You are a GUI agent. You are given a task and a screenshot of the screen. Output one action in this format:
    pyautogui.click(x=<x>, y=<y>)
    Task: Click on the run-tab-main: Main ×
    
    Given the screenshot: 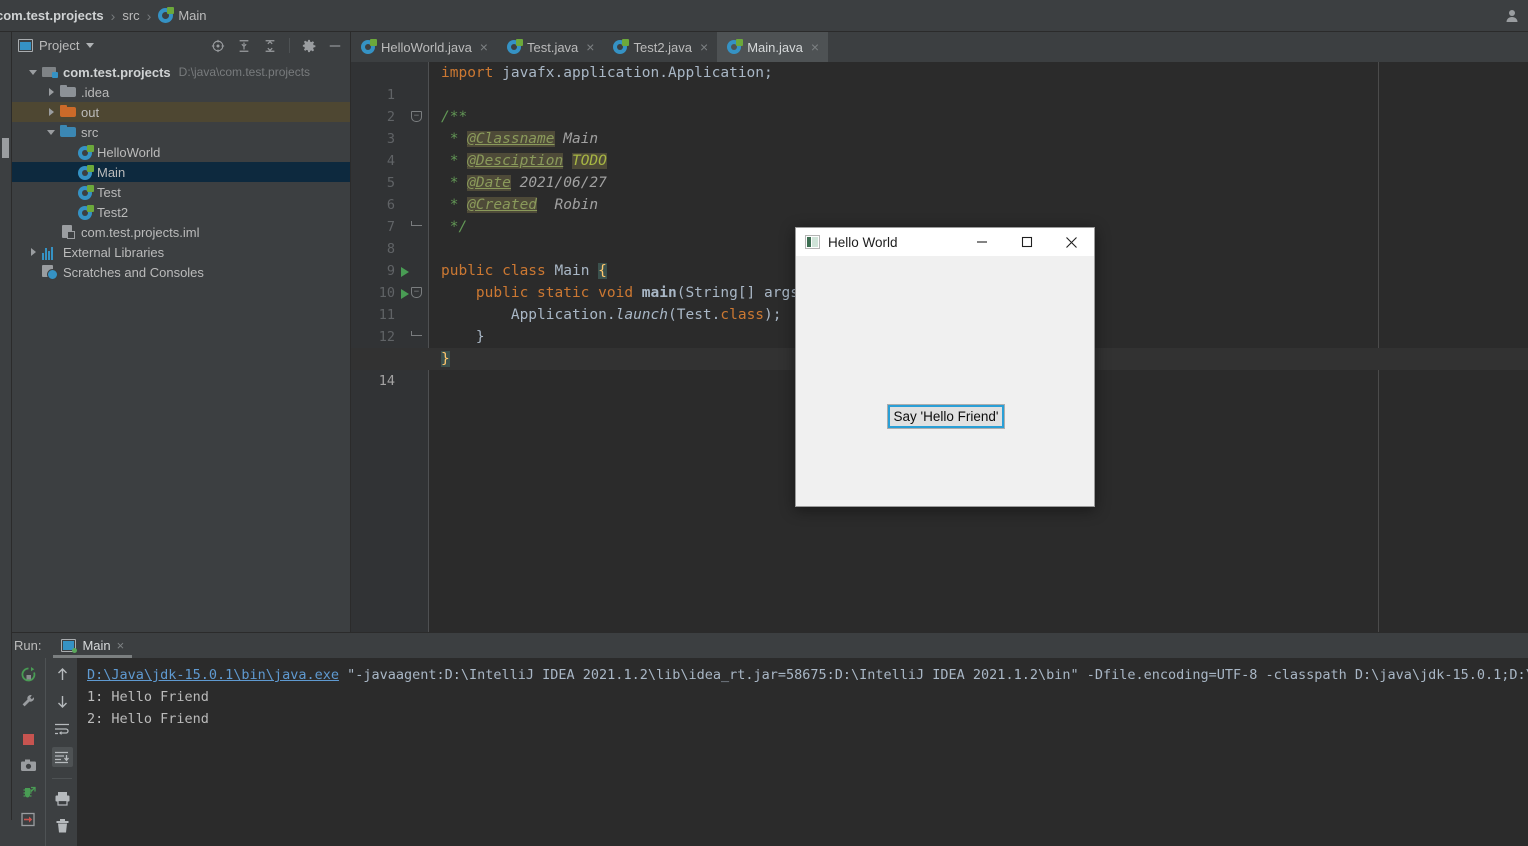 What is the action you would take?
    pyautogui.click(x=93, y=645)
    